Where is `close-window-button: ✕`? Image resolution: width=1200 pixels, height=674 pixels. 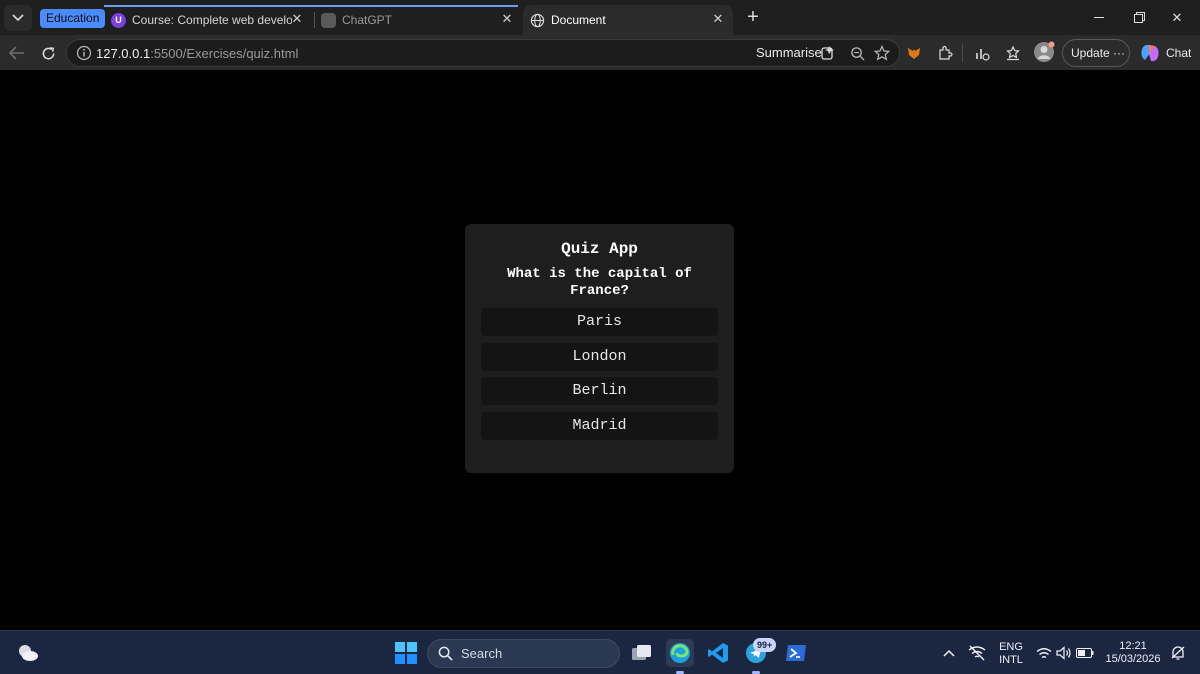
close-window-button: ✕ is located at coordinates (1177, 17).